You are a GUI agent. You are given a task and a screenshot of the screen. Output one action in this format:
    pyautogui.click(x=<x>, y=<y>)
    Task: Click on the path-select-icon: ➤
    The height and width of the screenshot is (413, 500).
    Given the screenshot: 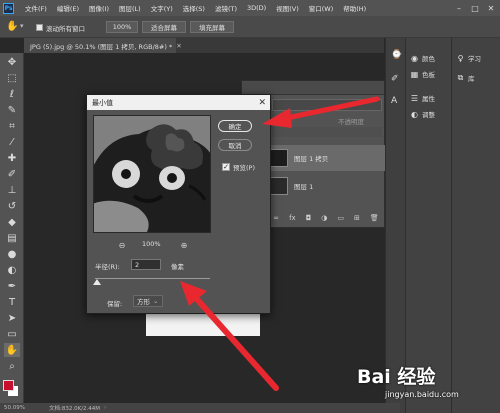 What is the action you would take?
    pyautogui.click(x=12, y=318)
    